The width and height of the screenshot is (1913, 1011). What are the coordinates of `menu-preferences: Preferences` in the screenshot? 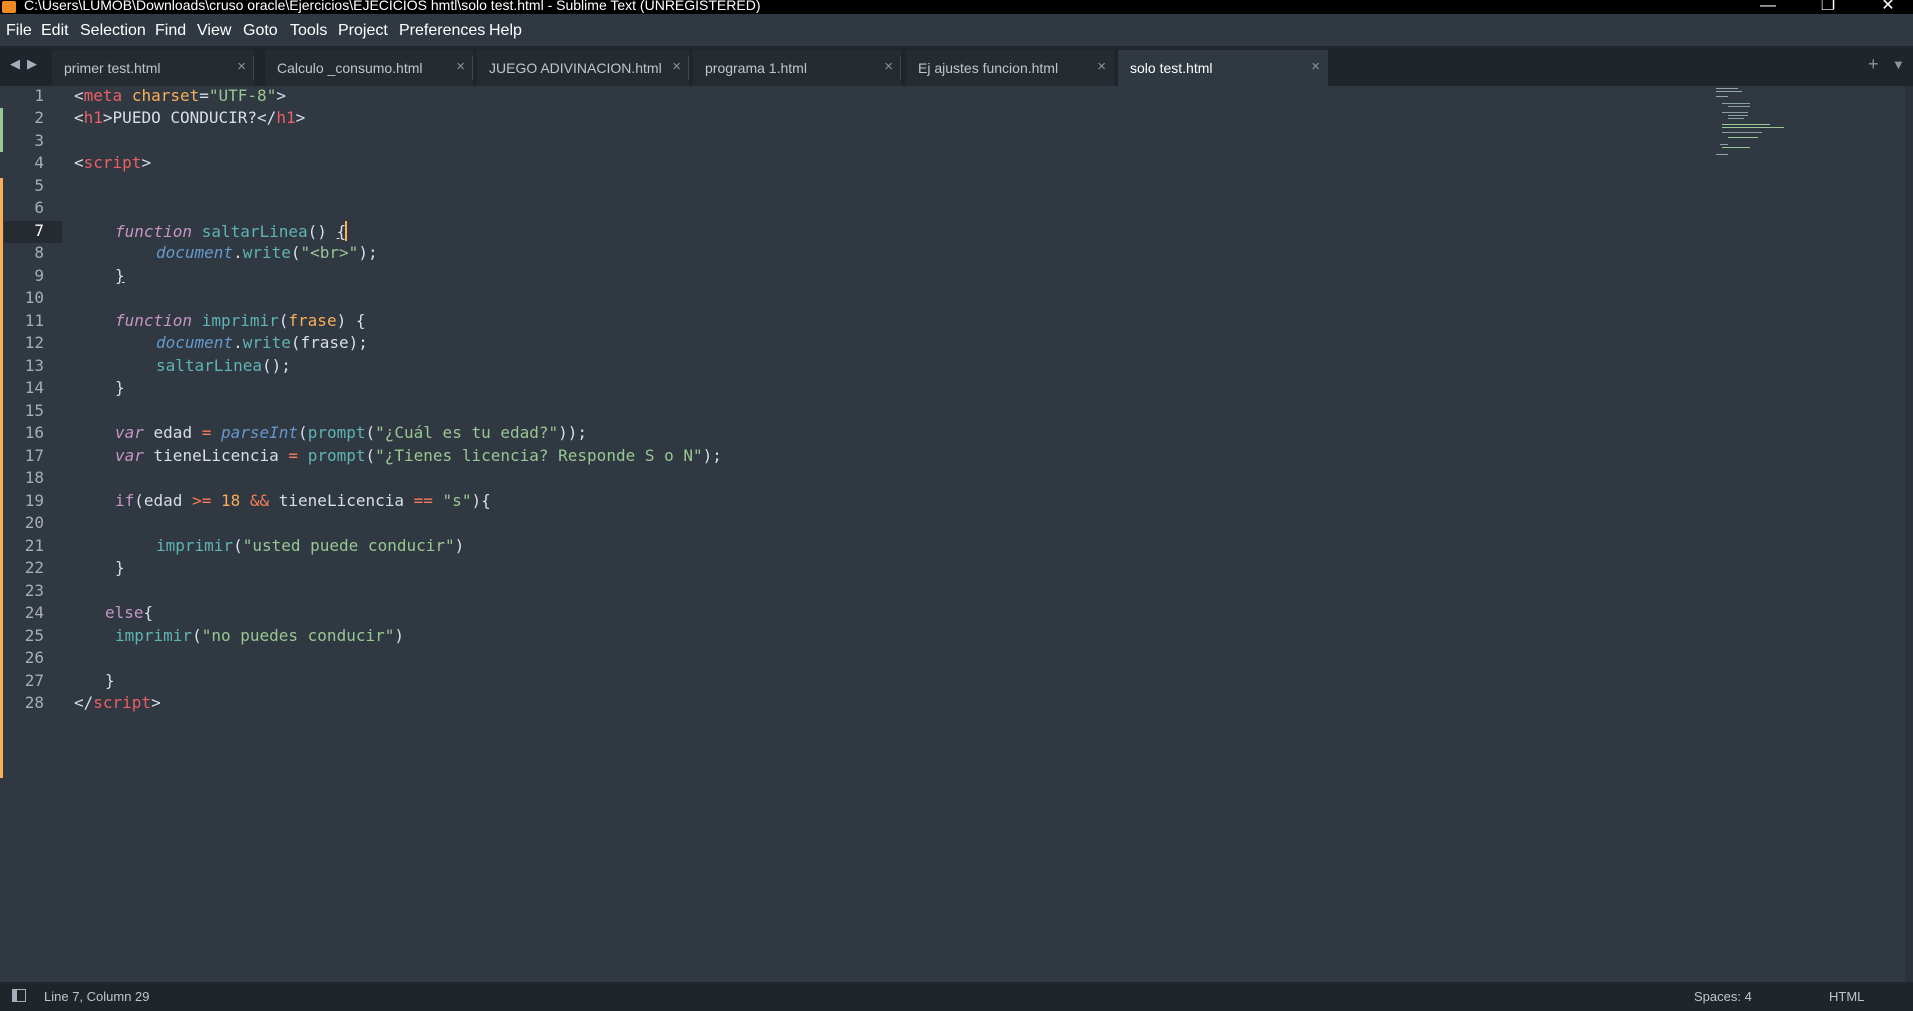 It's located at (442, 31).